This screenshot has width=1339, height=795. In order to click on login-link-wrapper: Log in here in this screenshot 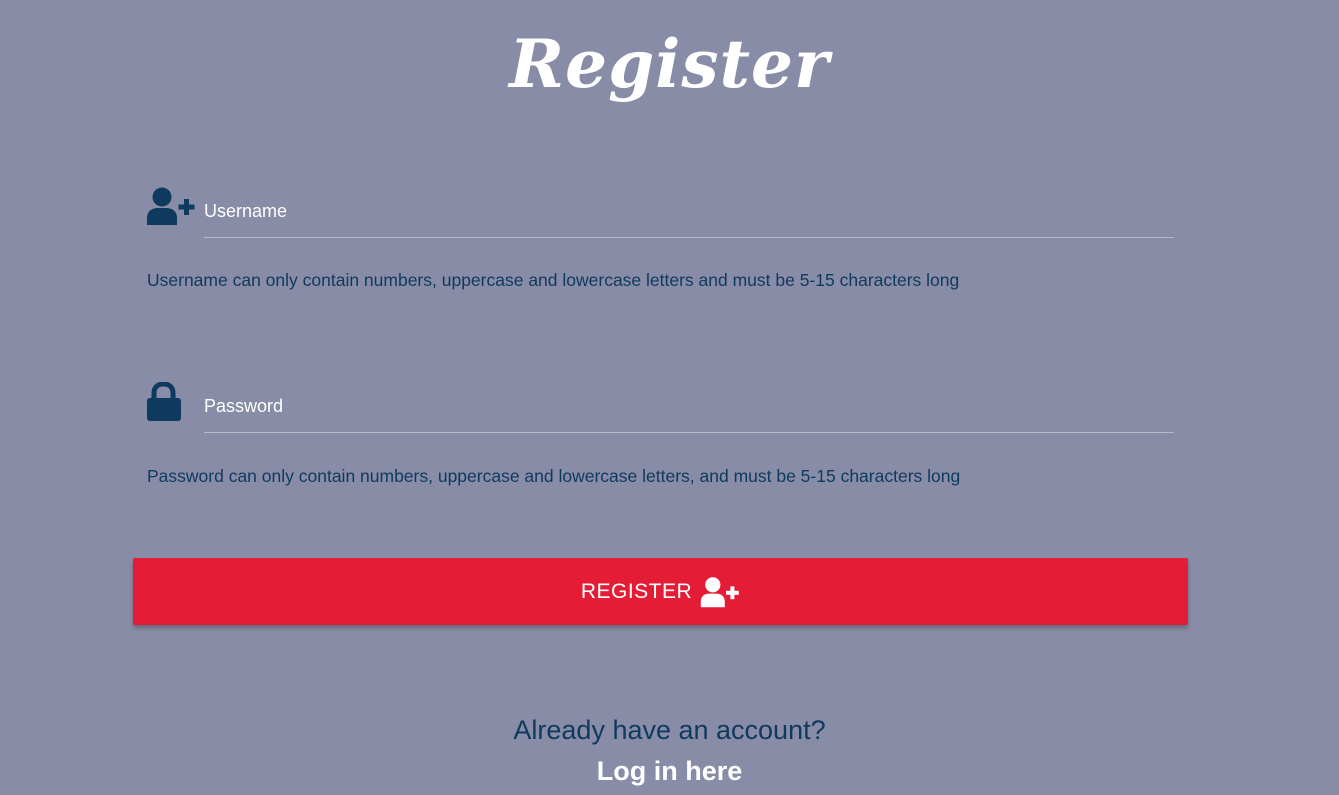, I will do `click(669, 771)`.